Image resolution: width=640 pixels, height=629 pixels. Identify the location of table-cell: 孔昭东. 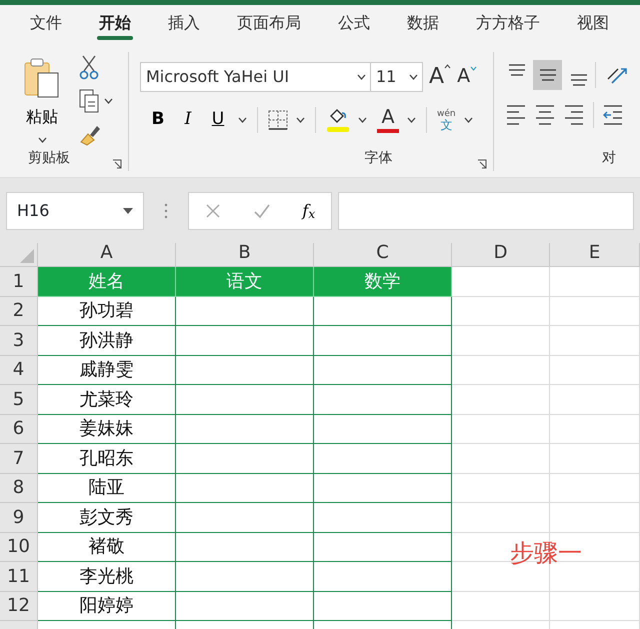
(107, 459).